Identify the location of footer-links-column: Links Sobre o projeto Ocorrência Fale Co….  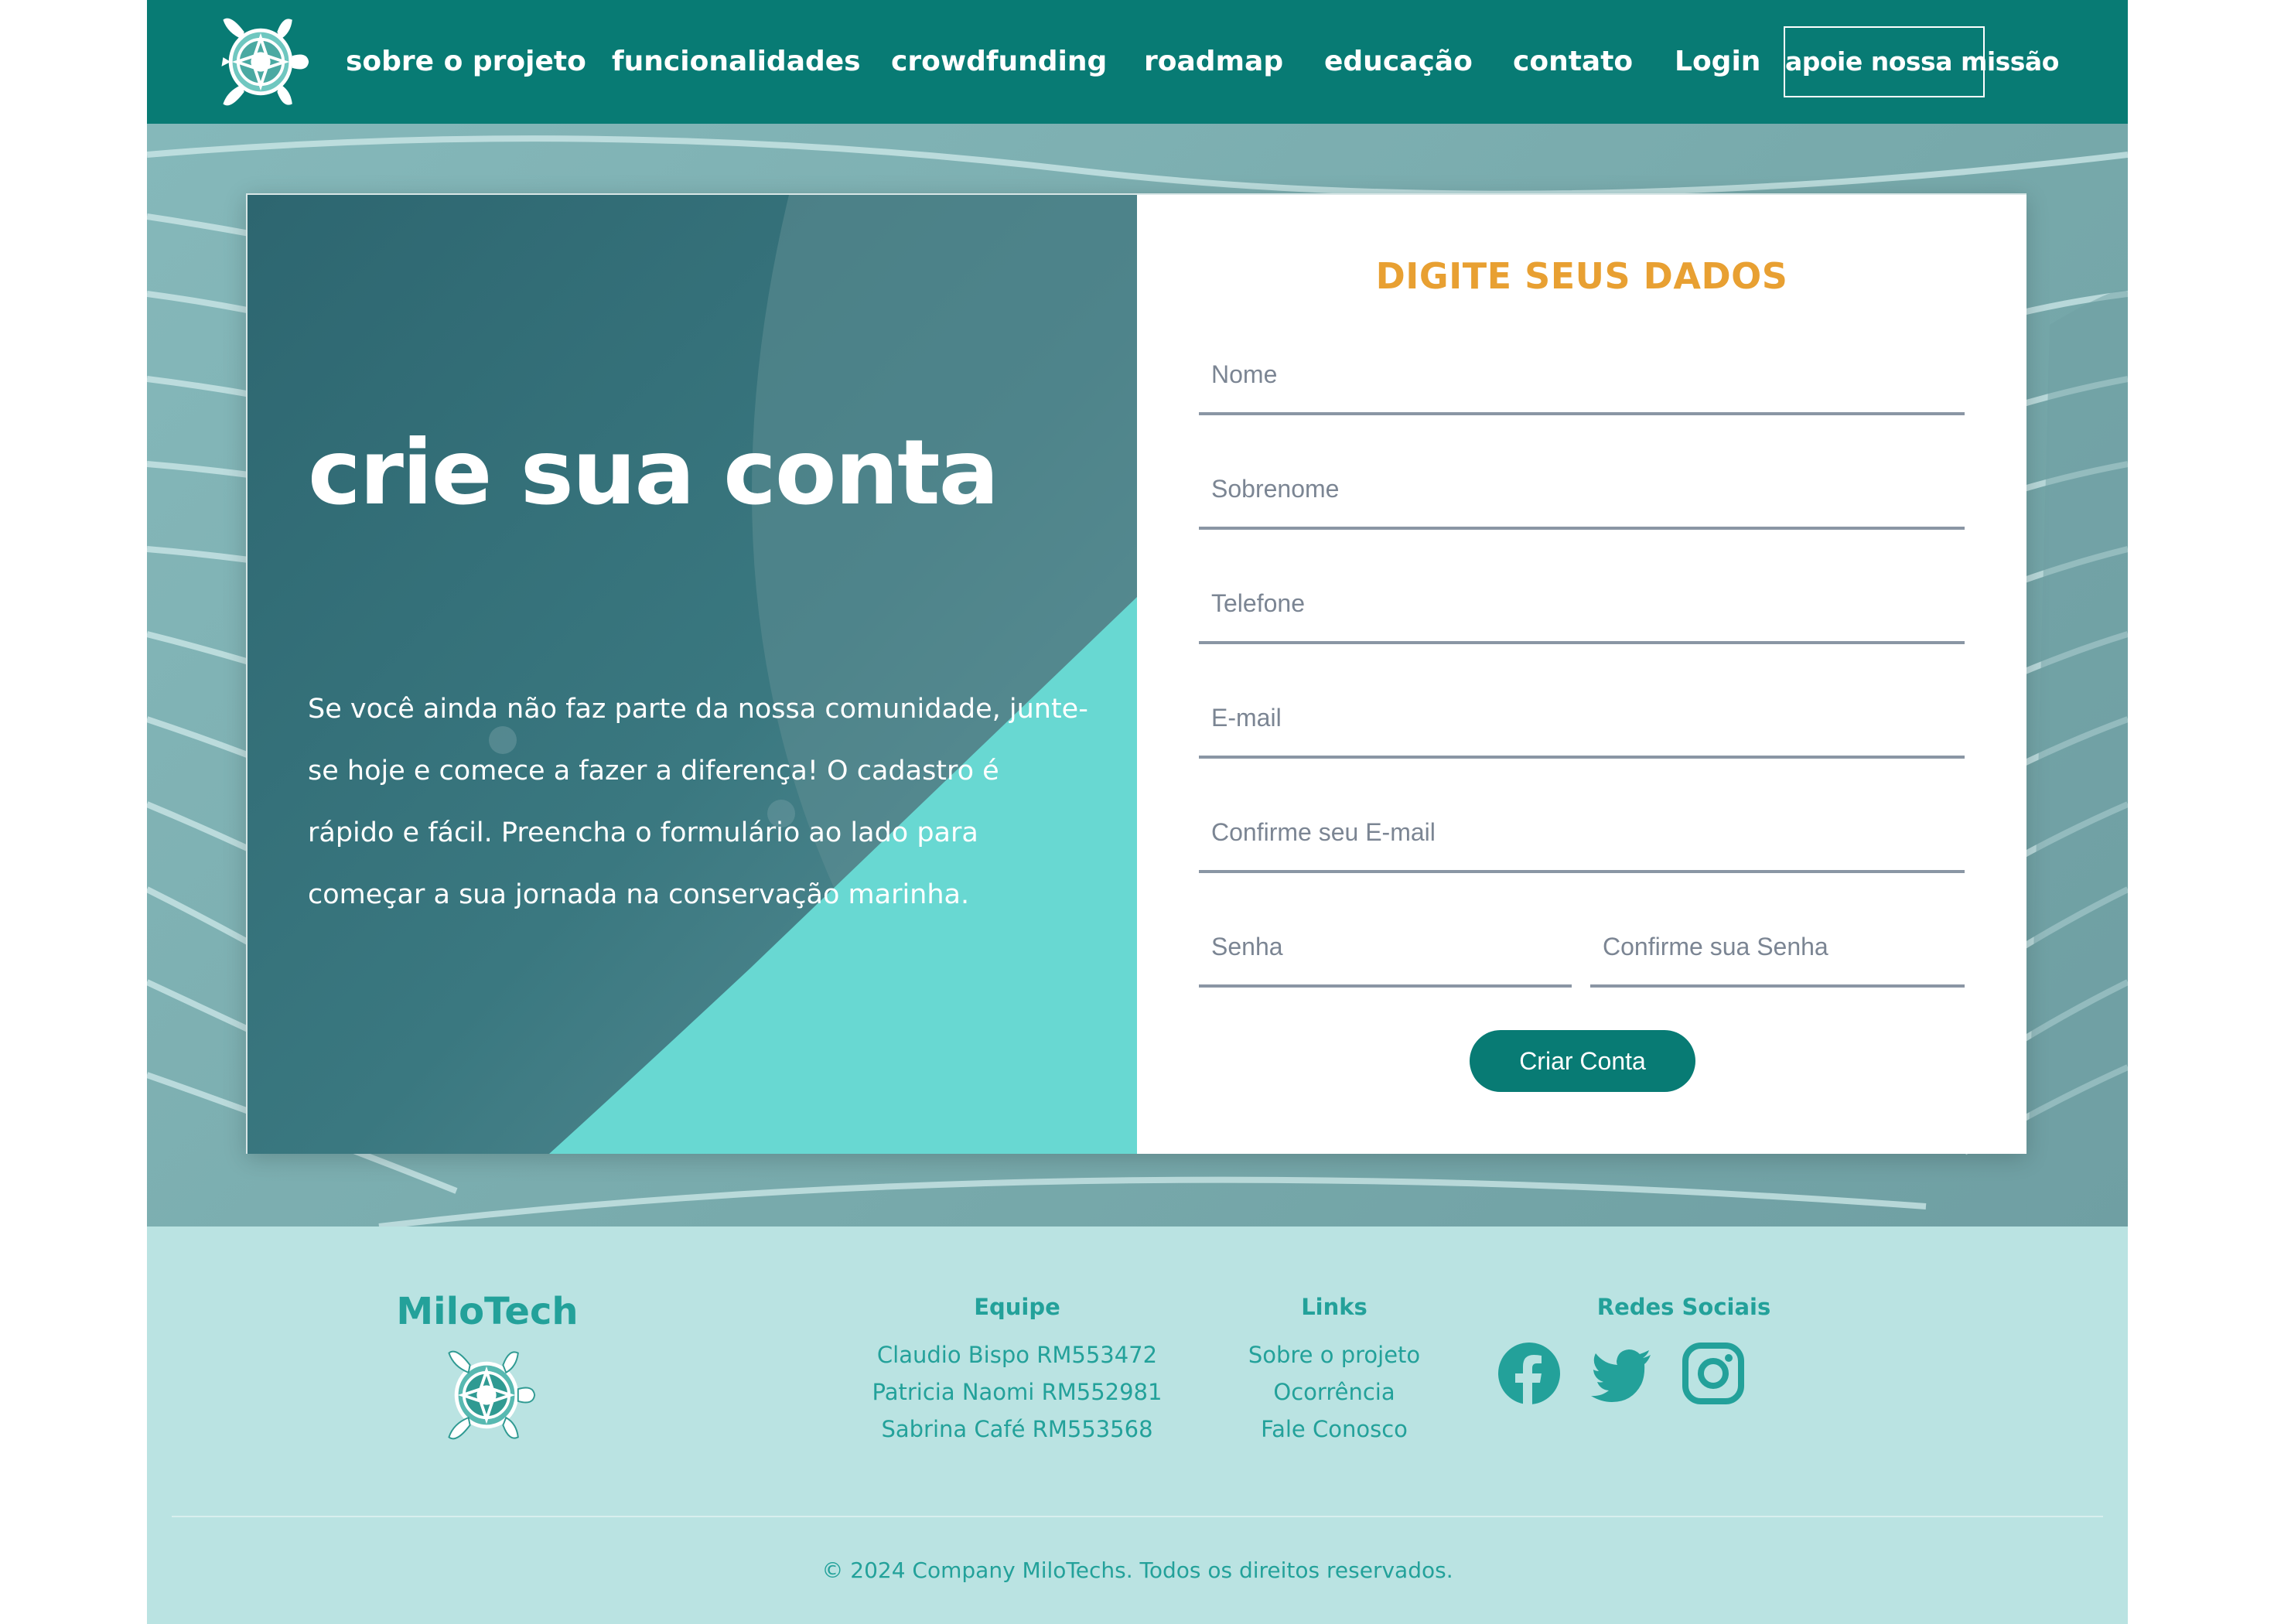
(1334, 1368).